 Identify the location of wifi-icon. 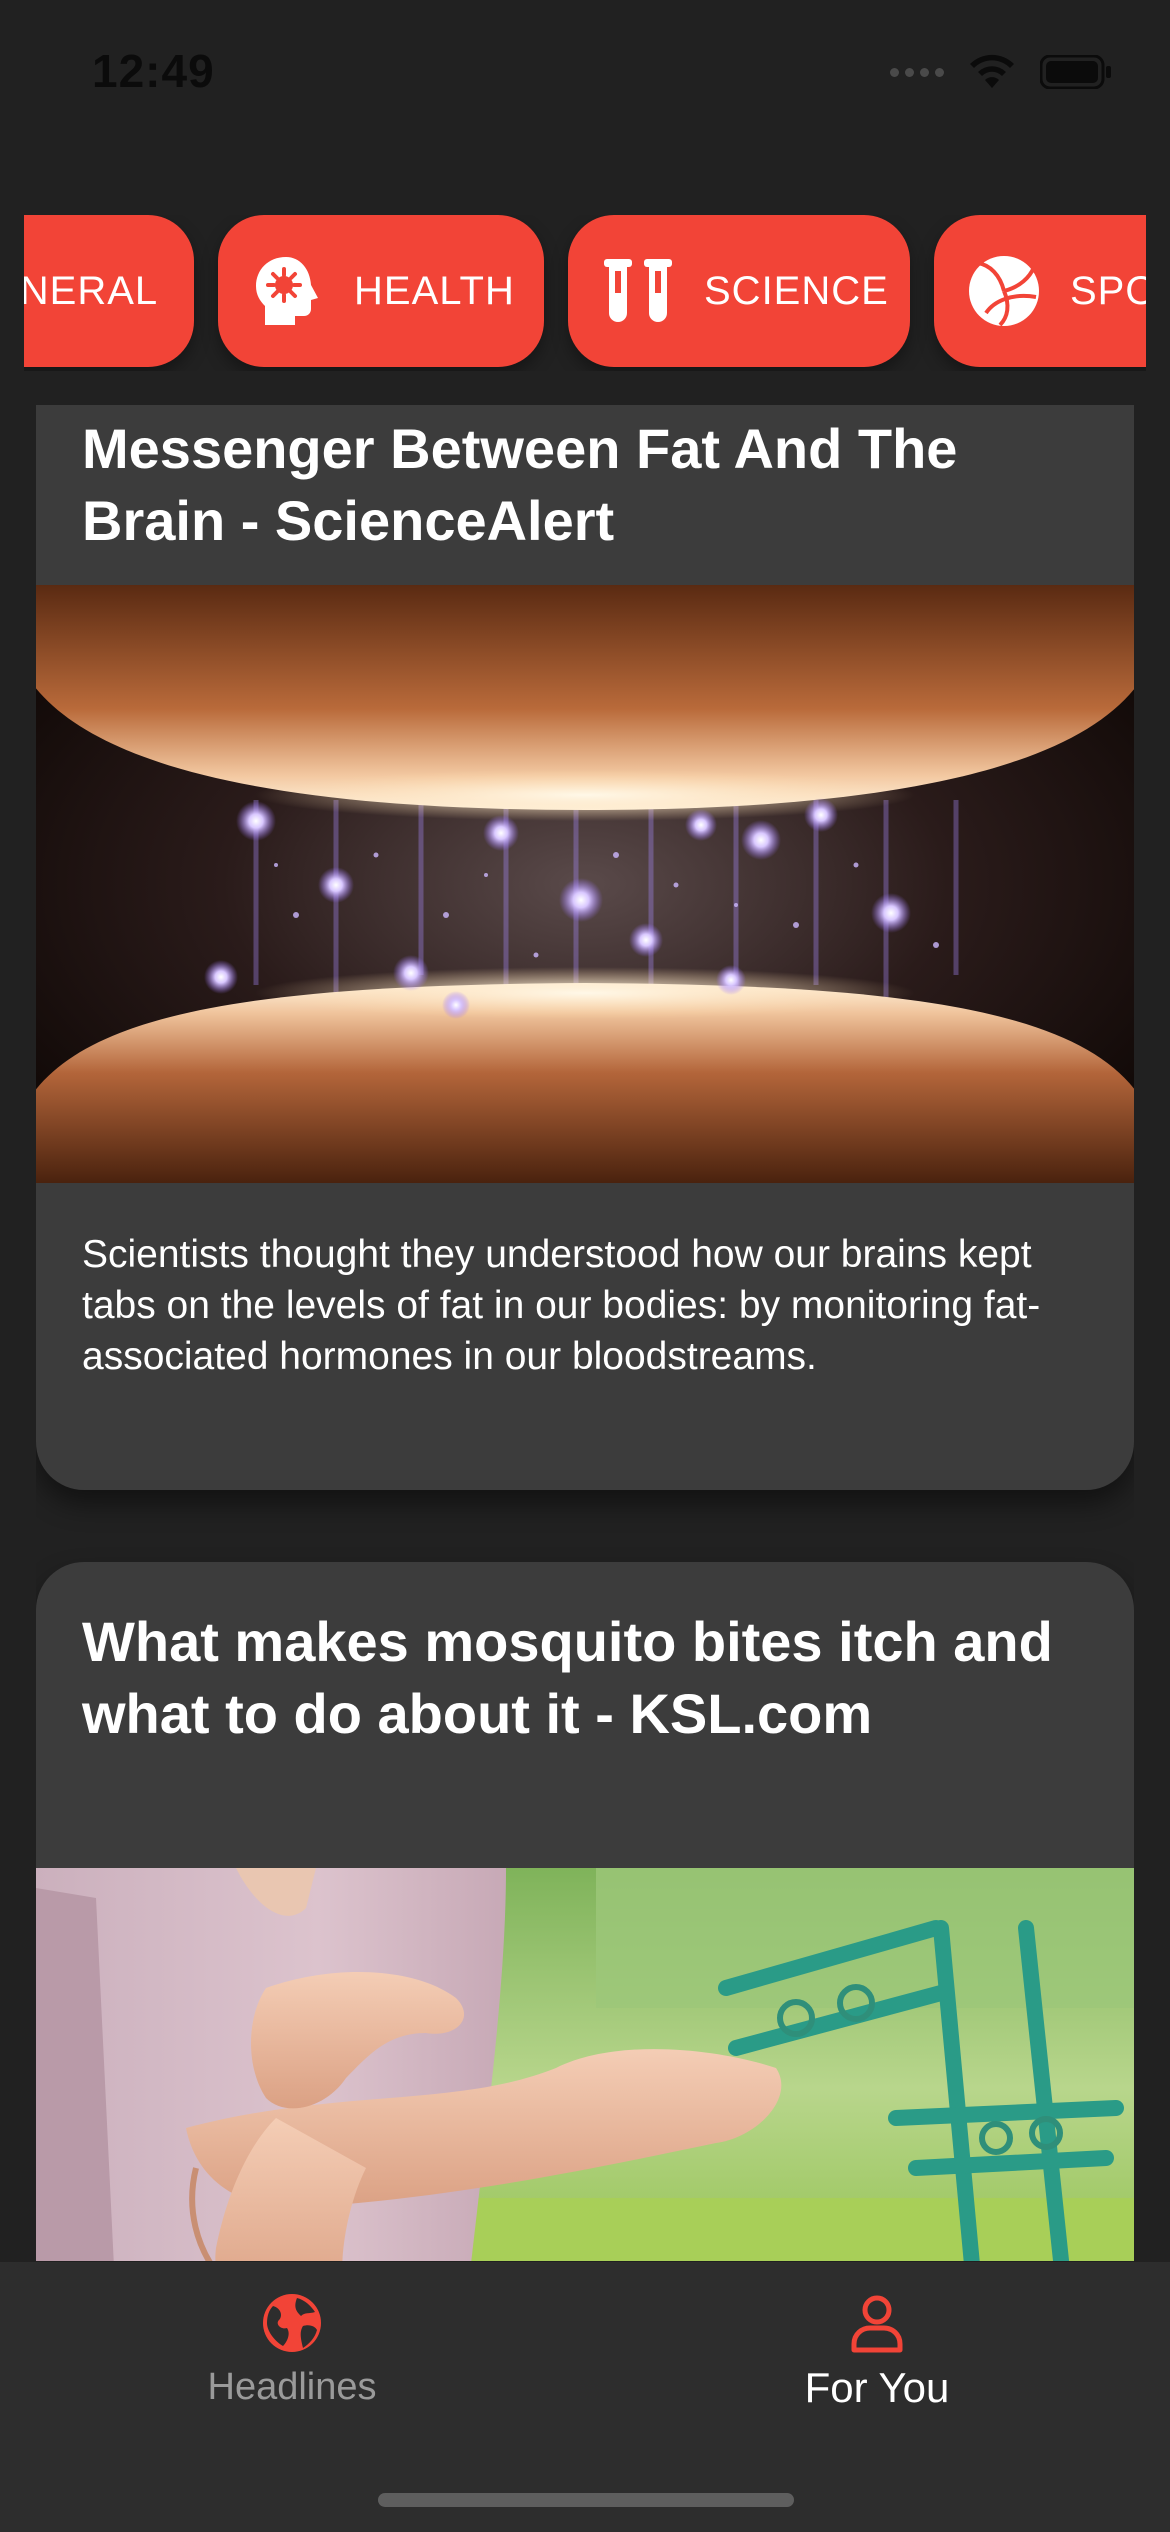
(992, 71).